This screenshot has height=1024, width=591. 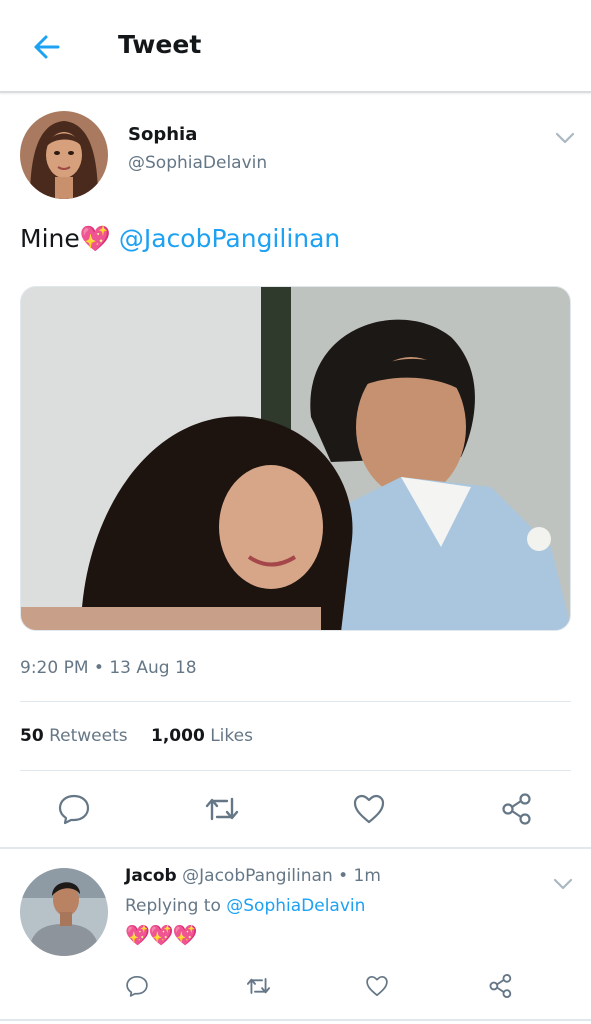 I want to click on back-button, so click(x=47, y=47).